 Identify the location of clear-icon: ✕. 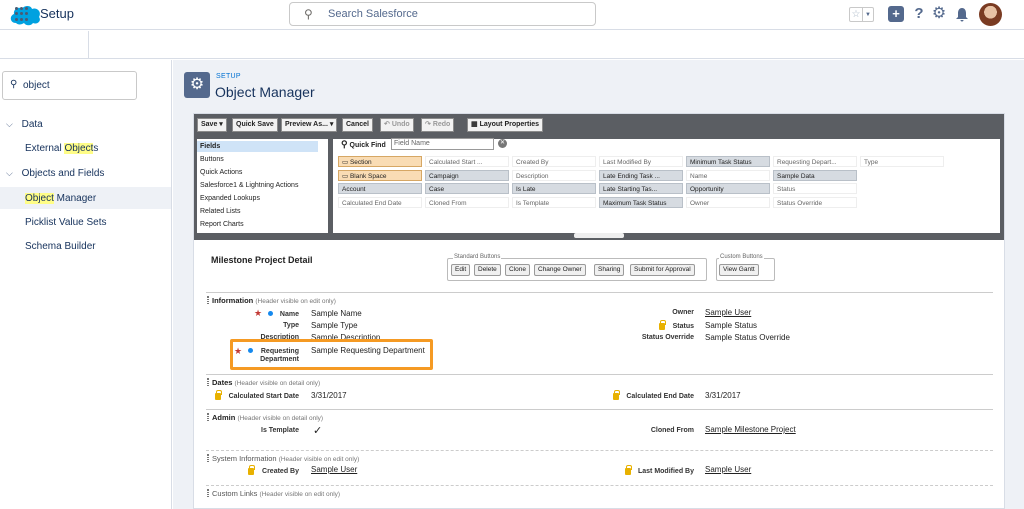
(502, 143).